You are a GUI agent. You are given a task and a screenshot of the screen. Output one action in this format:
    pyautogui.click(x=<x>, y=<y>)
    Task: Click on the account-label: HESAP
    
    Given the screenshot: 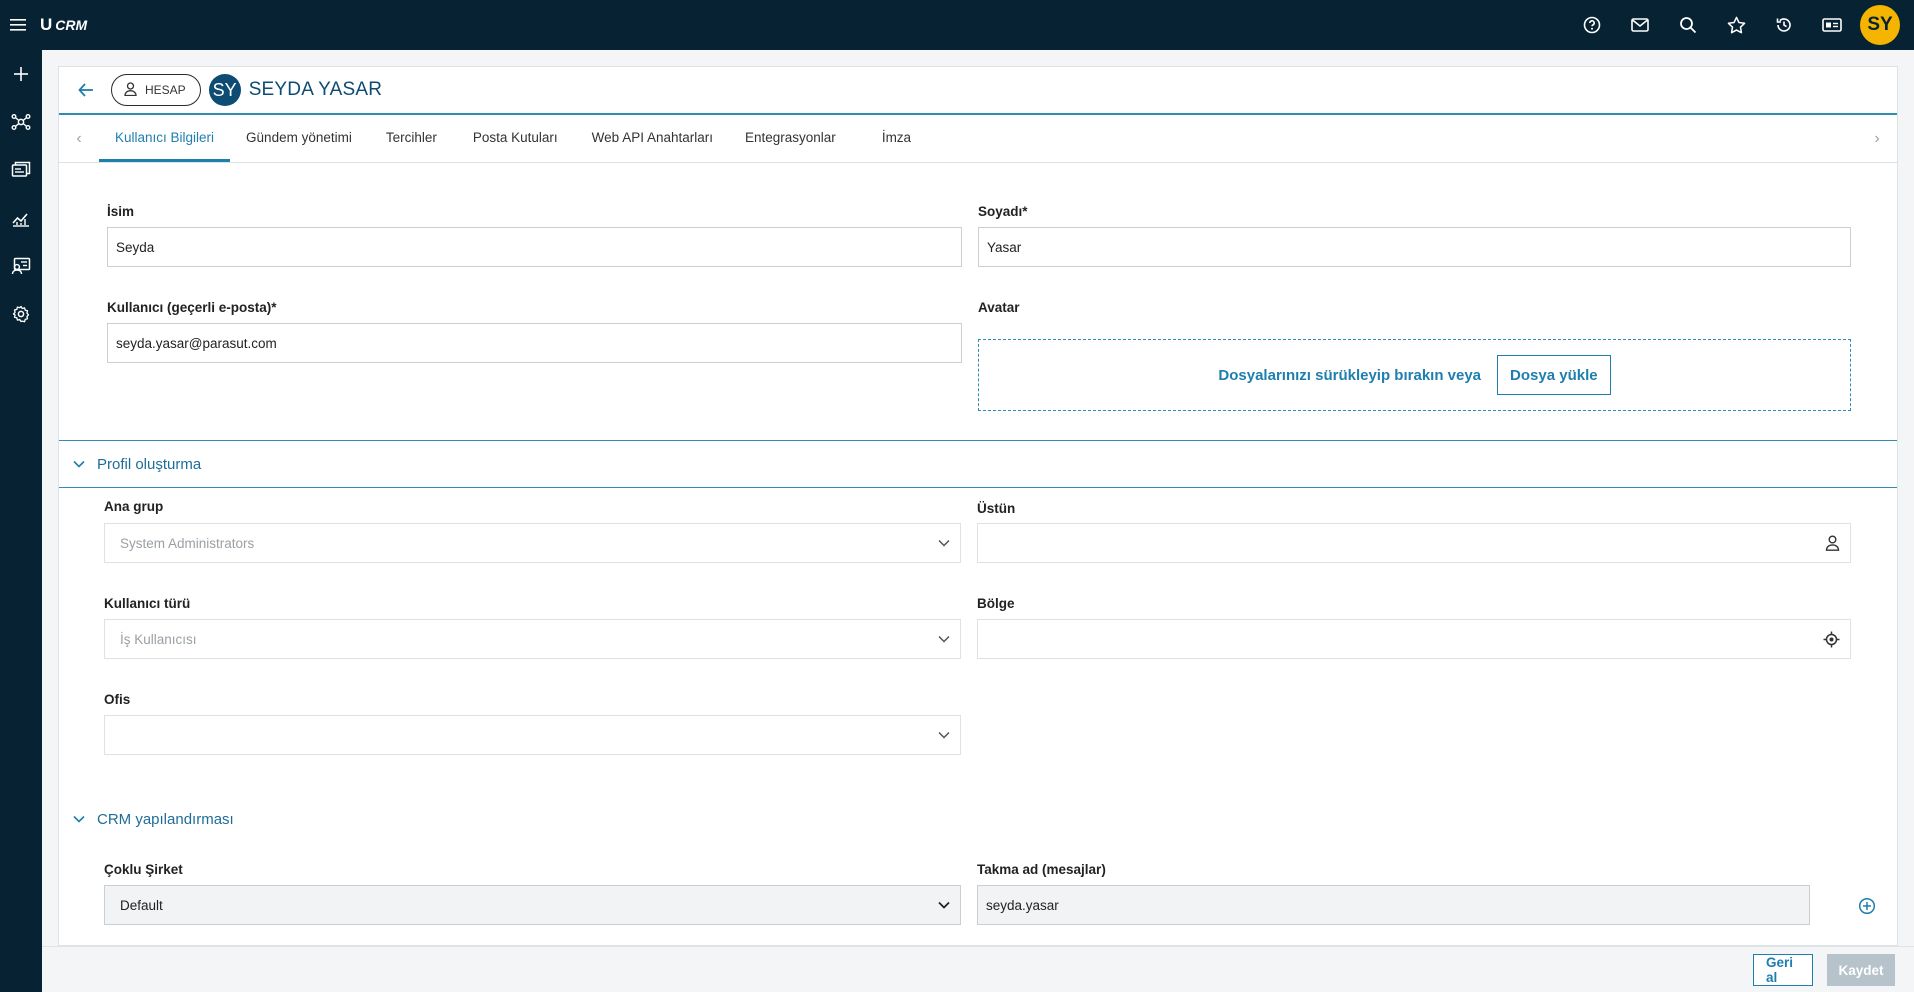 What is the action you would take?
    pyautogui.click(x=165, y=90)
    